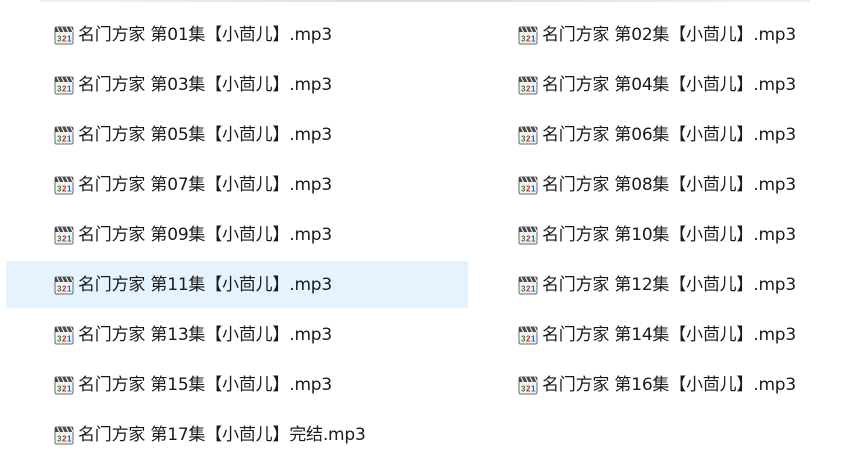 The height and width of the screenshot is (476, 844). I want to click on file-item: 321 名门方家 第15集【小茴儿】.mp3, so click(237, 384).